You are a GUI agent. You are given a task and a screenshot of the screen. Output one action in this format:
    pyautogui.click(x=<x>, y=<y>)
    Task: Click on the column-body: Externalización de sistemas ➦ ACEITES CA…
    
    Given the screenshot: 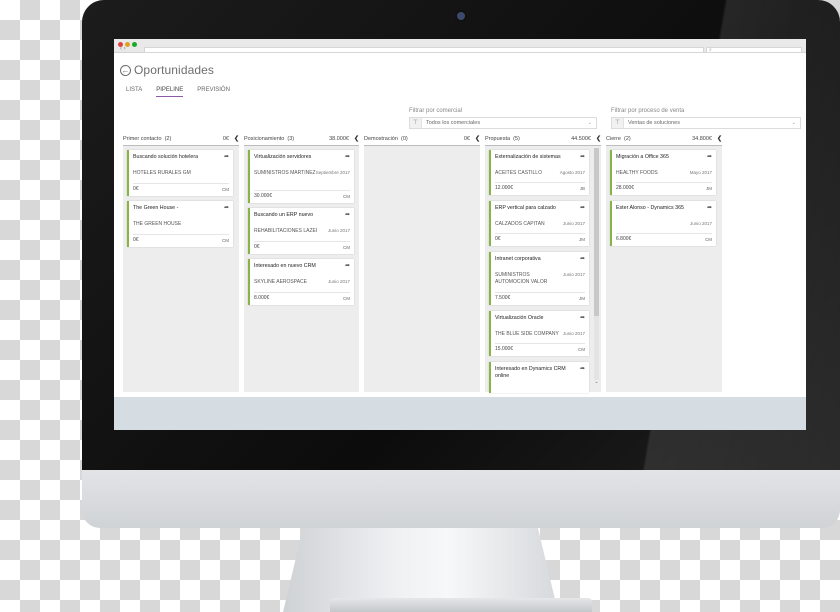 What is the action you would take?
    pyautogui.click(x=543, y=269)
    